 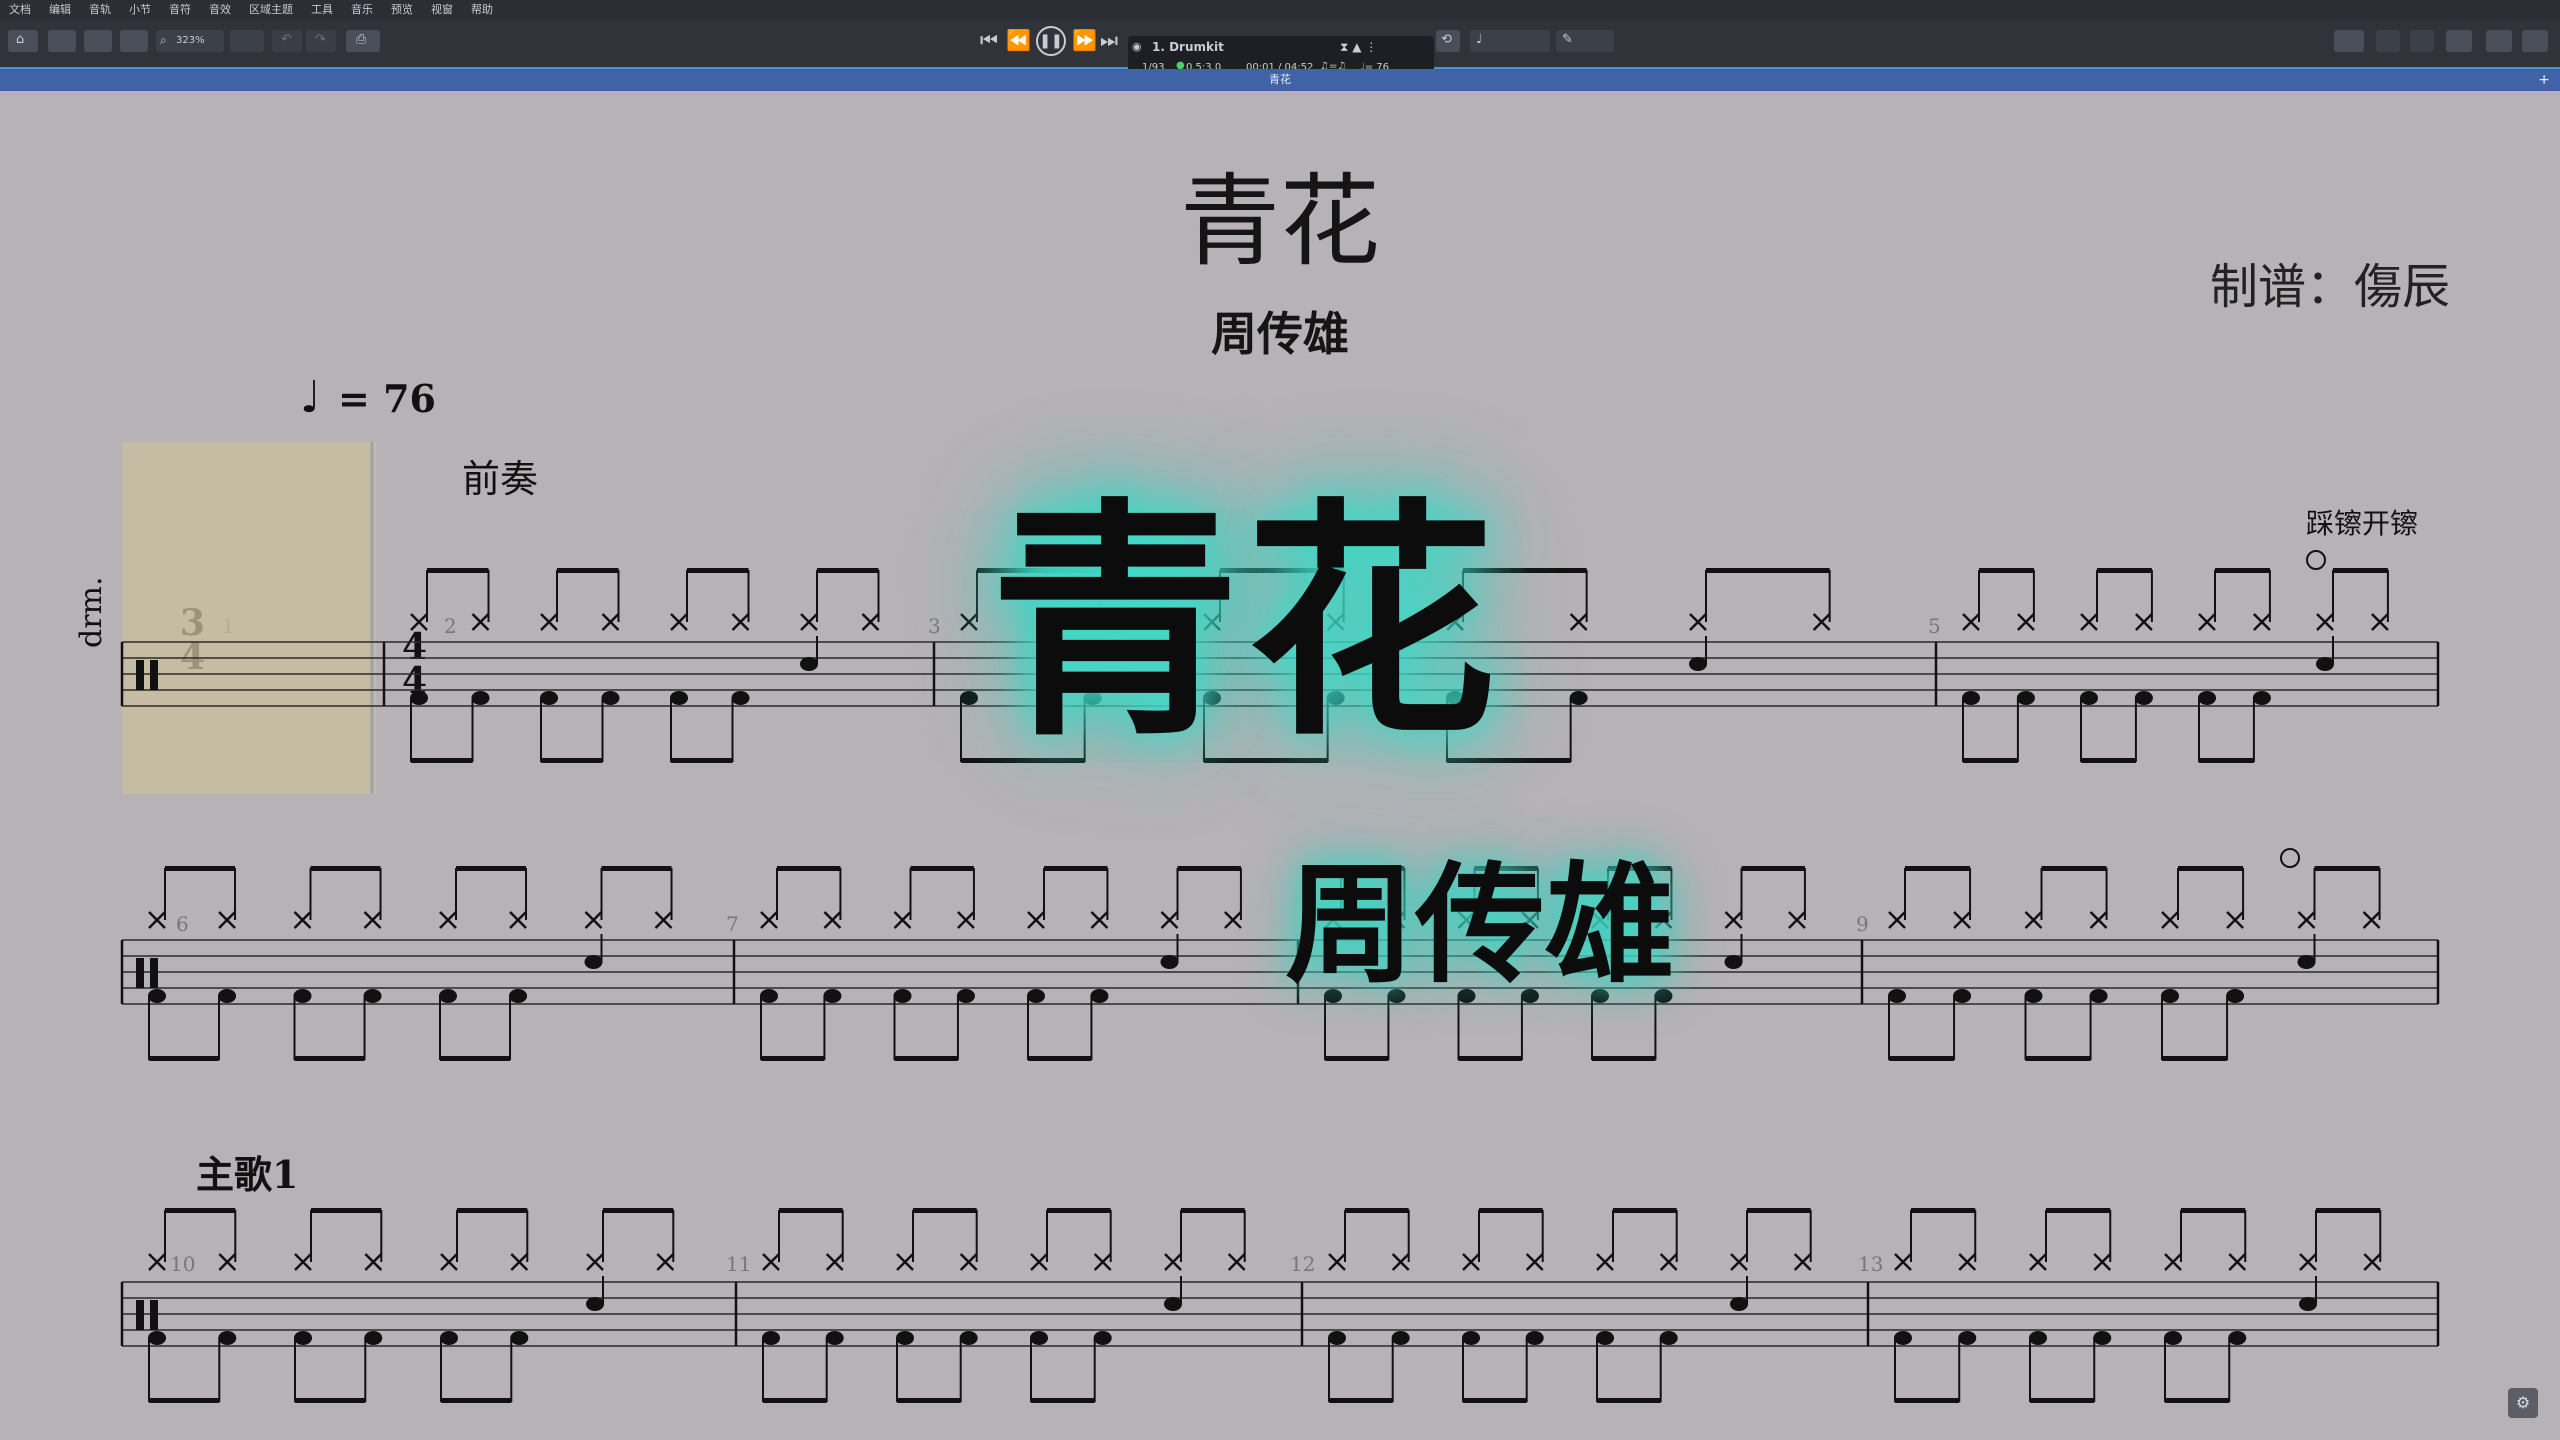 I want to click on panel-right-button, so click(x=134, y=41).